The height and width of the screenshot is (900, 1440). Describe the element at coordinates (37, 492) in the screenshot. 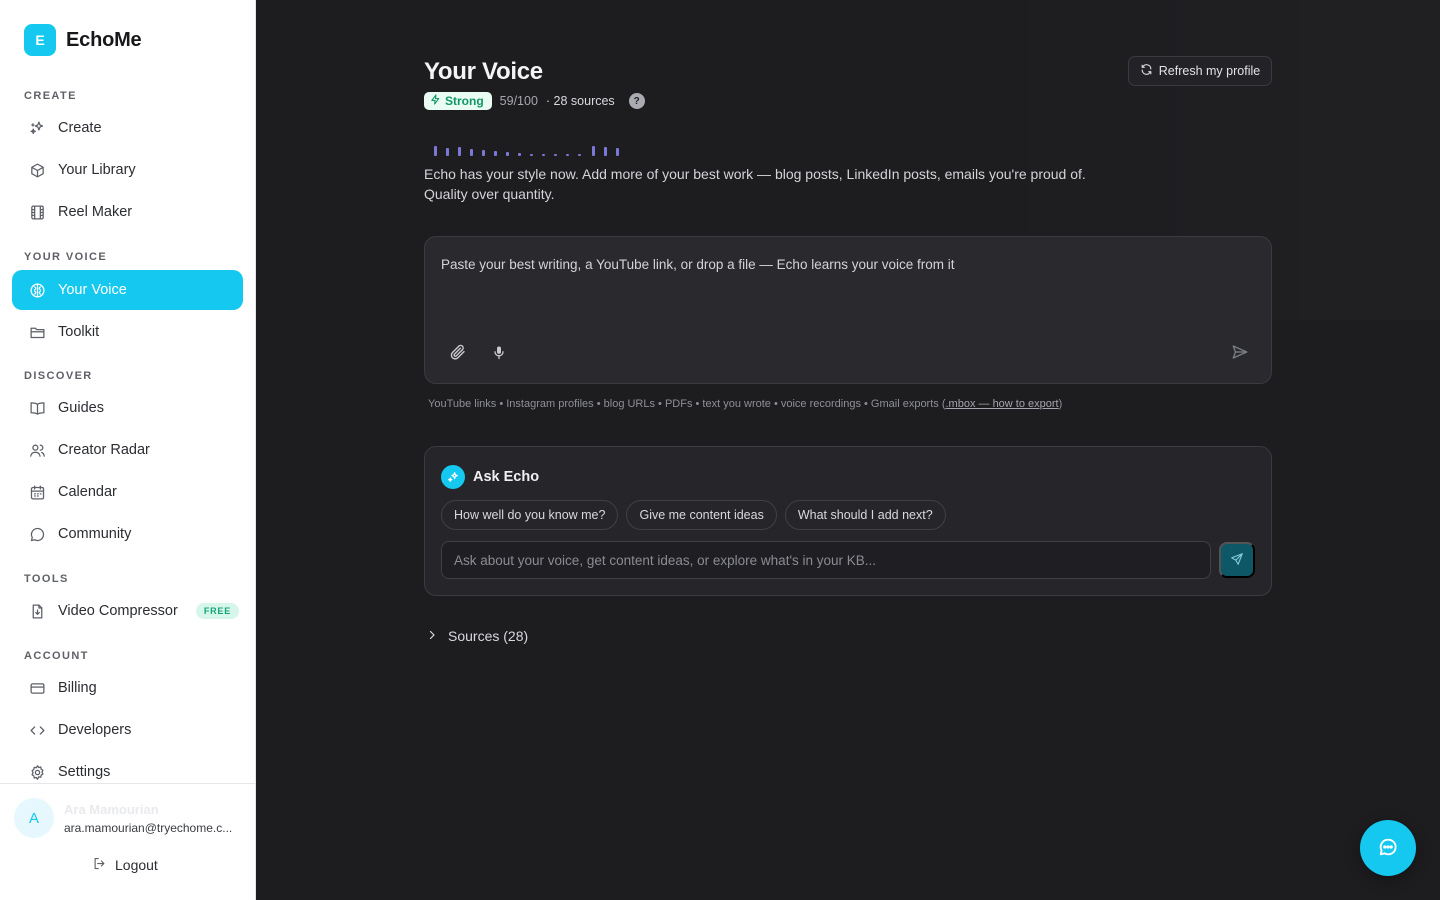

I see `calendar-icon` at that location.